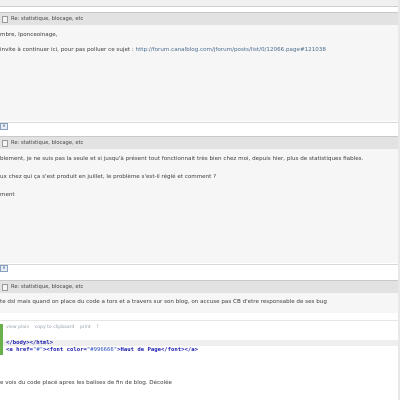 The width and height of the screenshot is (400, 400). What do you see at coordinates (97, 327) in the screenshot?
I see `help-link: ?` at bounding box center [97, 327].